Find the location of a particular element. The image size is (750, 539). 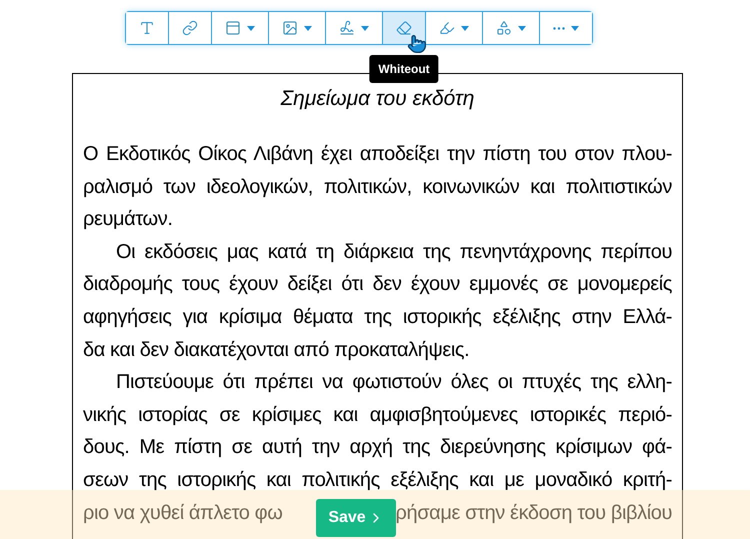

image-icon is located at coordinates (290, 28).